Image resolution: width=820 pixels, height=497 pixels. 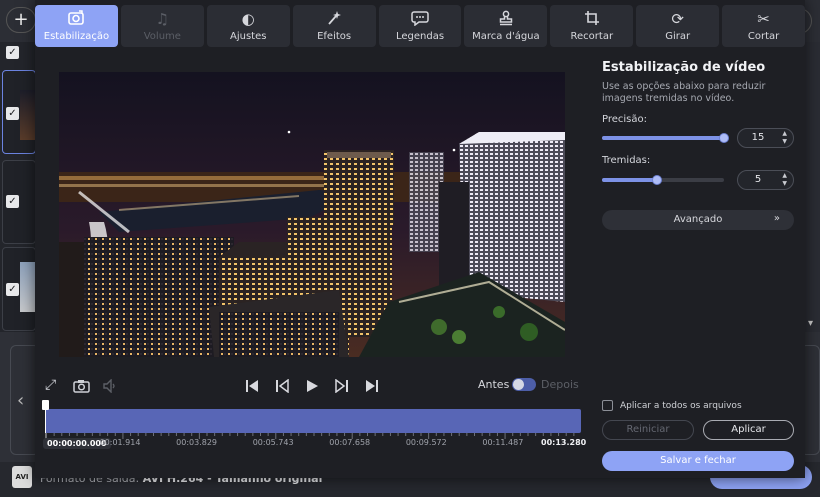 I want to click on tab-label: Volume, so click(x=162, y=36).